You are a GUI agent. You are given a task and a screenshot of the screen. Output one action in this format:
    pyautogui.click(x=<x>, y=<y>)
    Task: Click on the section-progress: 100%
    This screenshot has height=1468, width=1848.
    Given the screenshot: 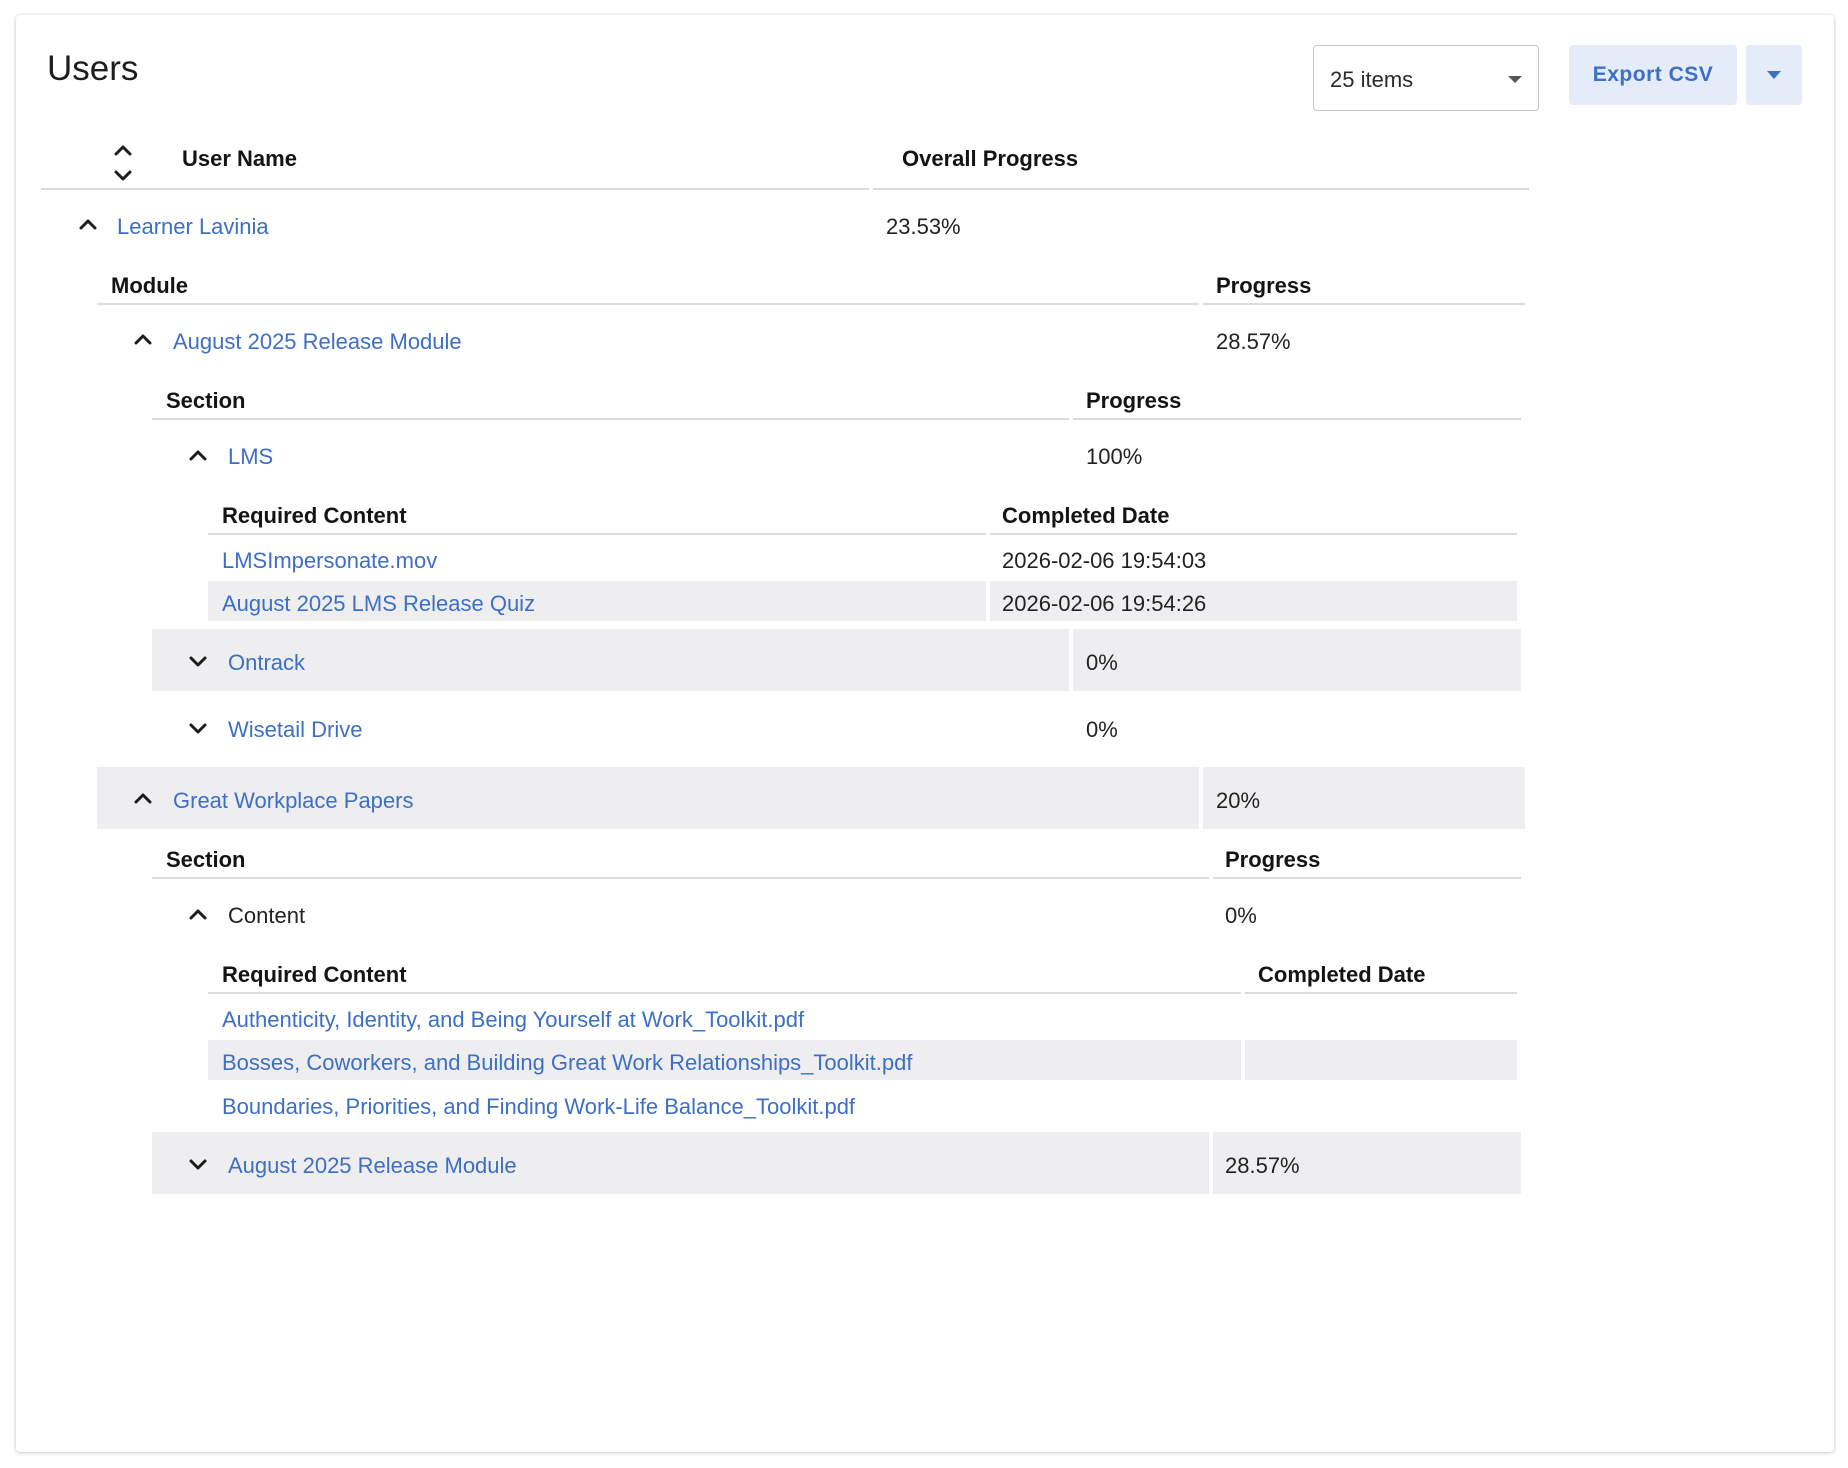 What is the action you would take?
    pyautogui.click(x=1114, y=456)
    